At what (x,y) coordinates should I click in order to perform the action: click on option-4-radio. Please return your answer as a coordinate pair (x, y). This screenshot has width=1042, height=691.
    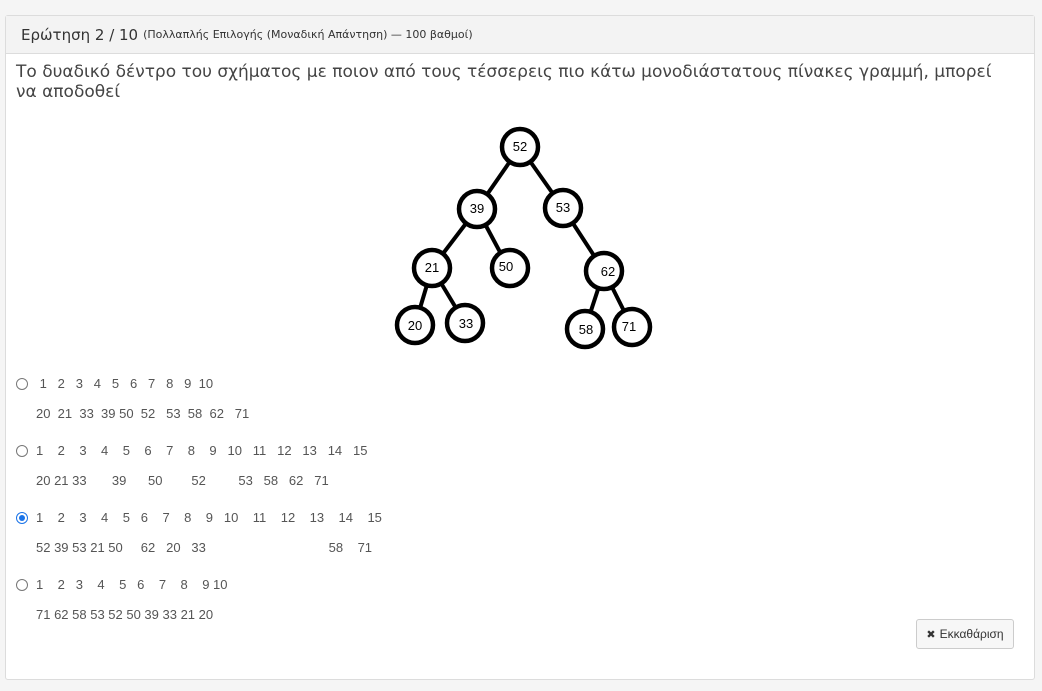
    Looking at the image, I should click on (22, 585).